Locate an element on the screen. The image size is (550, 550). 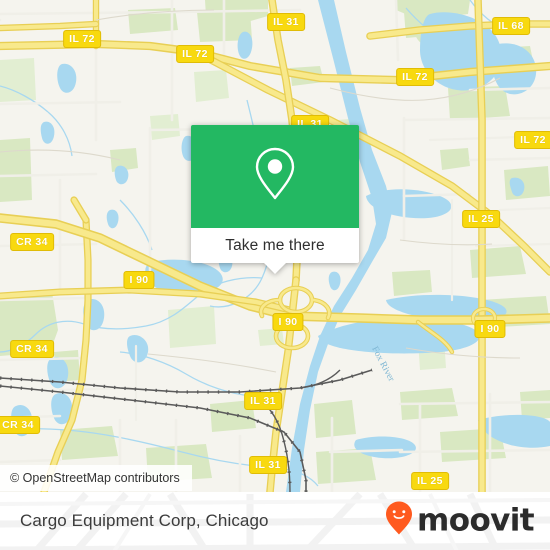
popup-pointer-tail is located at coordinates (275, 268).